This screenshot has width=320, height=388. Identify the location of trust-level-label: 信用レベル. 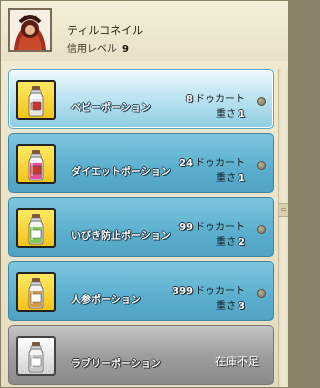
(92, 49).